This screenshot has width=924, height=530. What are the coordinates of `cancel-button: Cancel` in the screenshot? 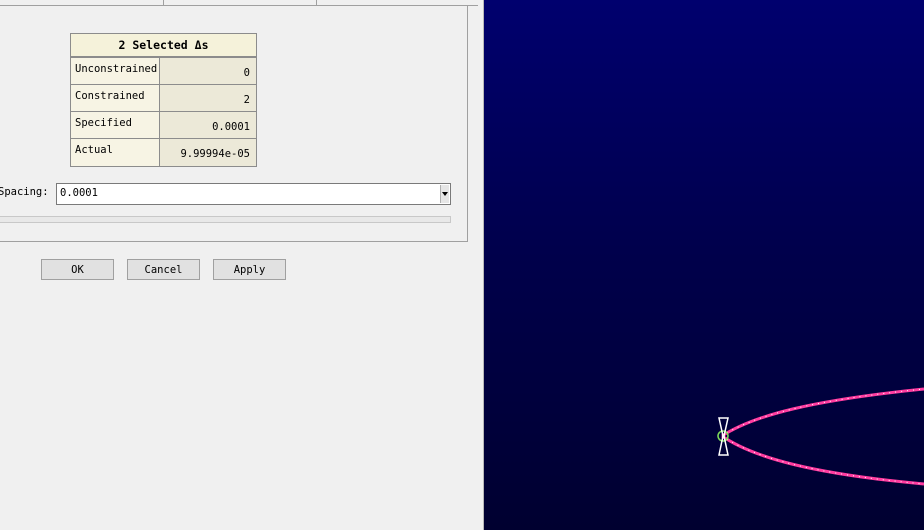 It's located at (163, 269).